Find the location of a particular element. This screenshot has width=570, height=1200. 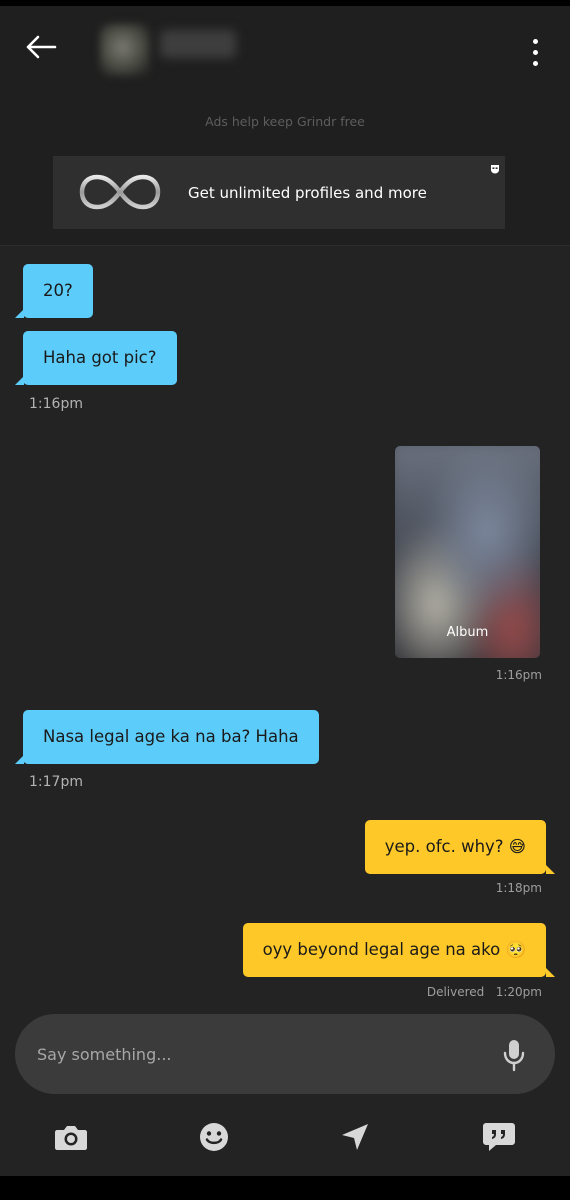

message-composer is located at coordinates (285, 1054).